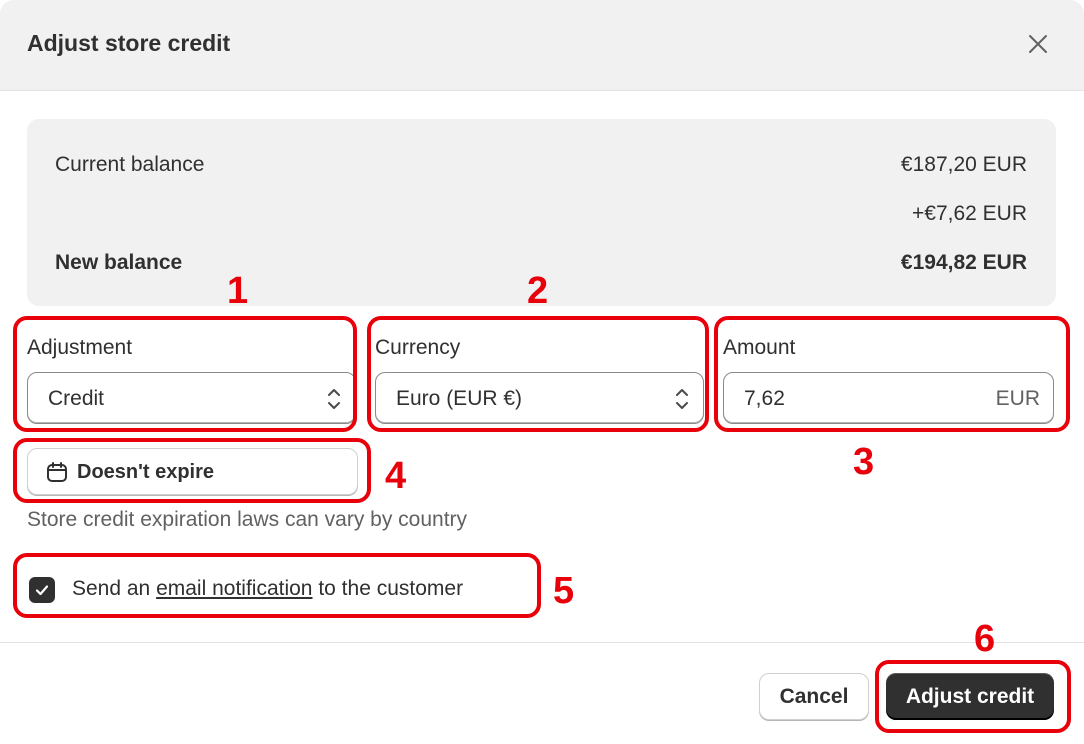 The height and width of the screenshot is (744, 1084). What do you see at coordinates (969, 213) in the screenshot?
I see `adjustment-delta-value: +€7,62 EUR` at bounding box center [969, 213].